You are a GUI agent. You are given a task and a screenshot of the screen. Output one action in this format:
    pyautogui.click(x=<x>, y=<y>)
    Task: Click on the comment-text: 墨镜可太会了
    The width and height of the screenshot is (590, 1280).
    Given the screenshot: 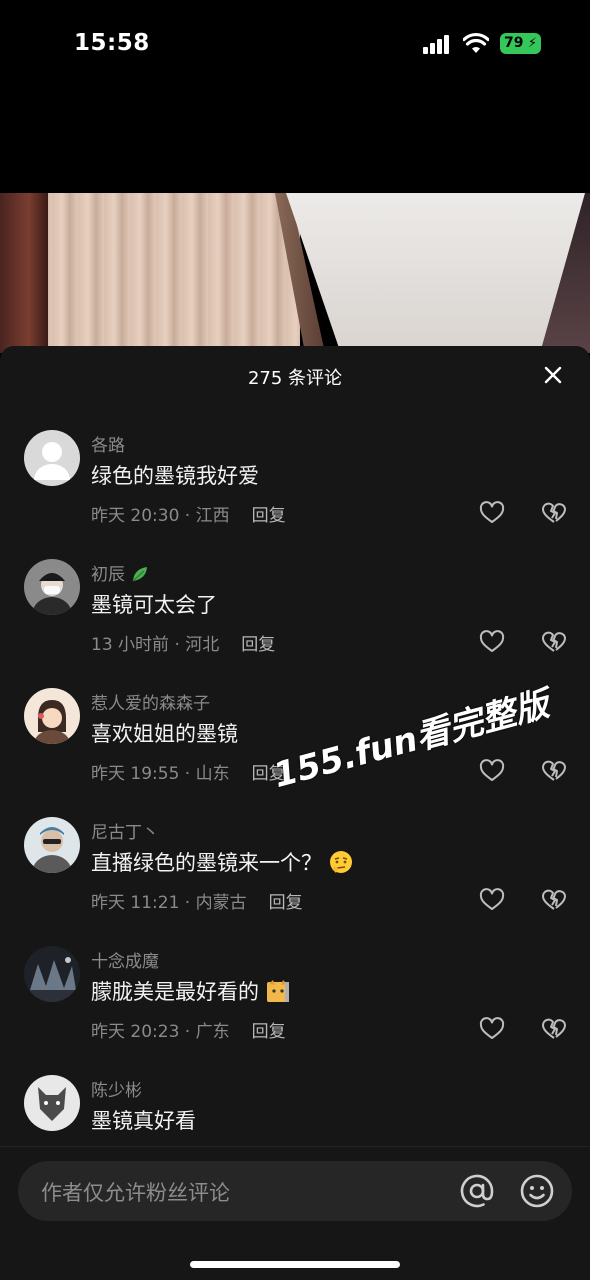 What is the action you would take?
    pyautogui.click(x=154, y=605)
    